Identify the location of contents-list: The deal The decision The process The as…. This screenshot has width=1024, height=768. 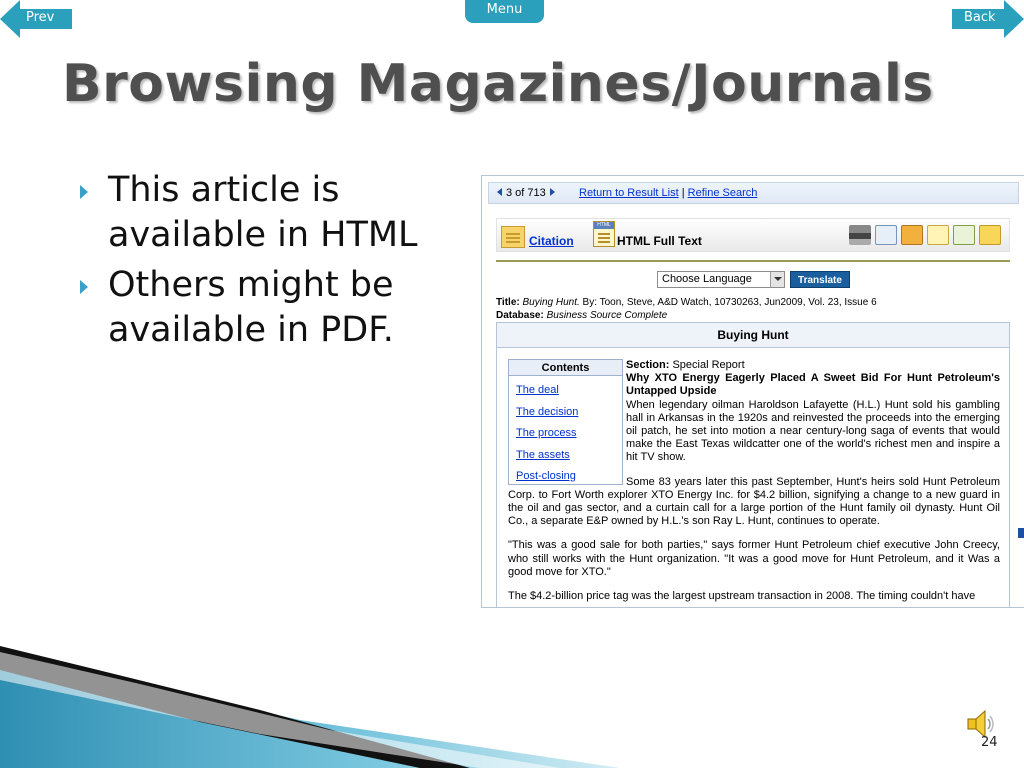
(565, 432).